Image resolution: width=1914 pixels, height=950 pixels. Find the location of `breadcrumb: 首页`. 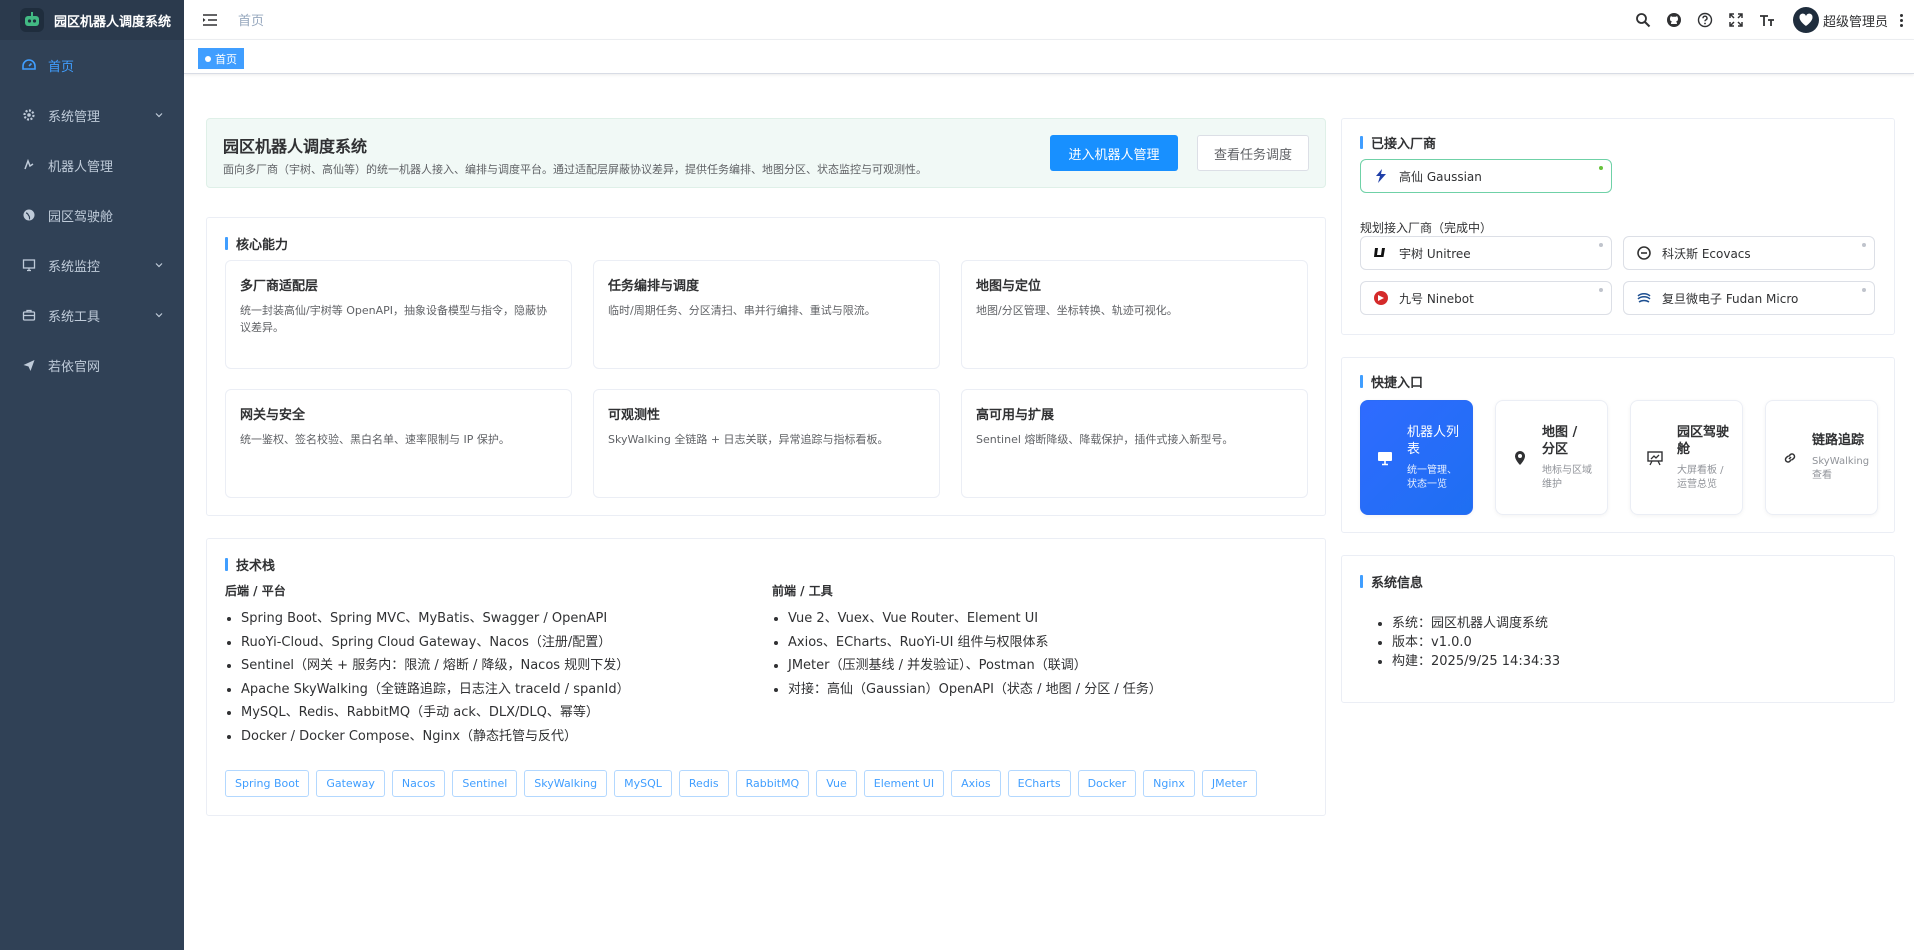

breadcrumb: 首页 is located at coordinates (251, 19).